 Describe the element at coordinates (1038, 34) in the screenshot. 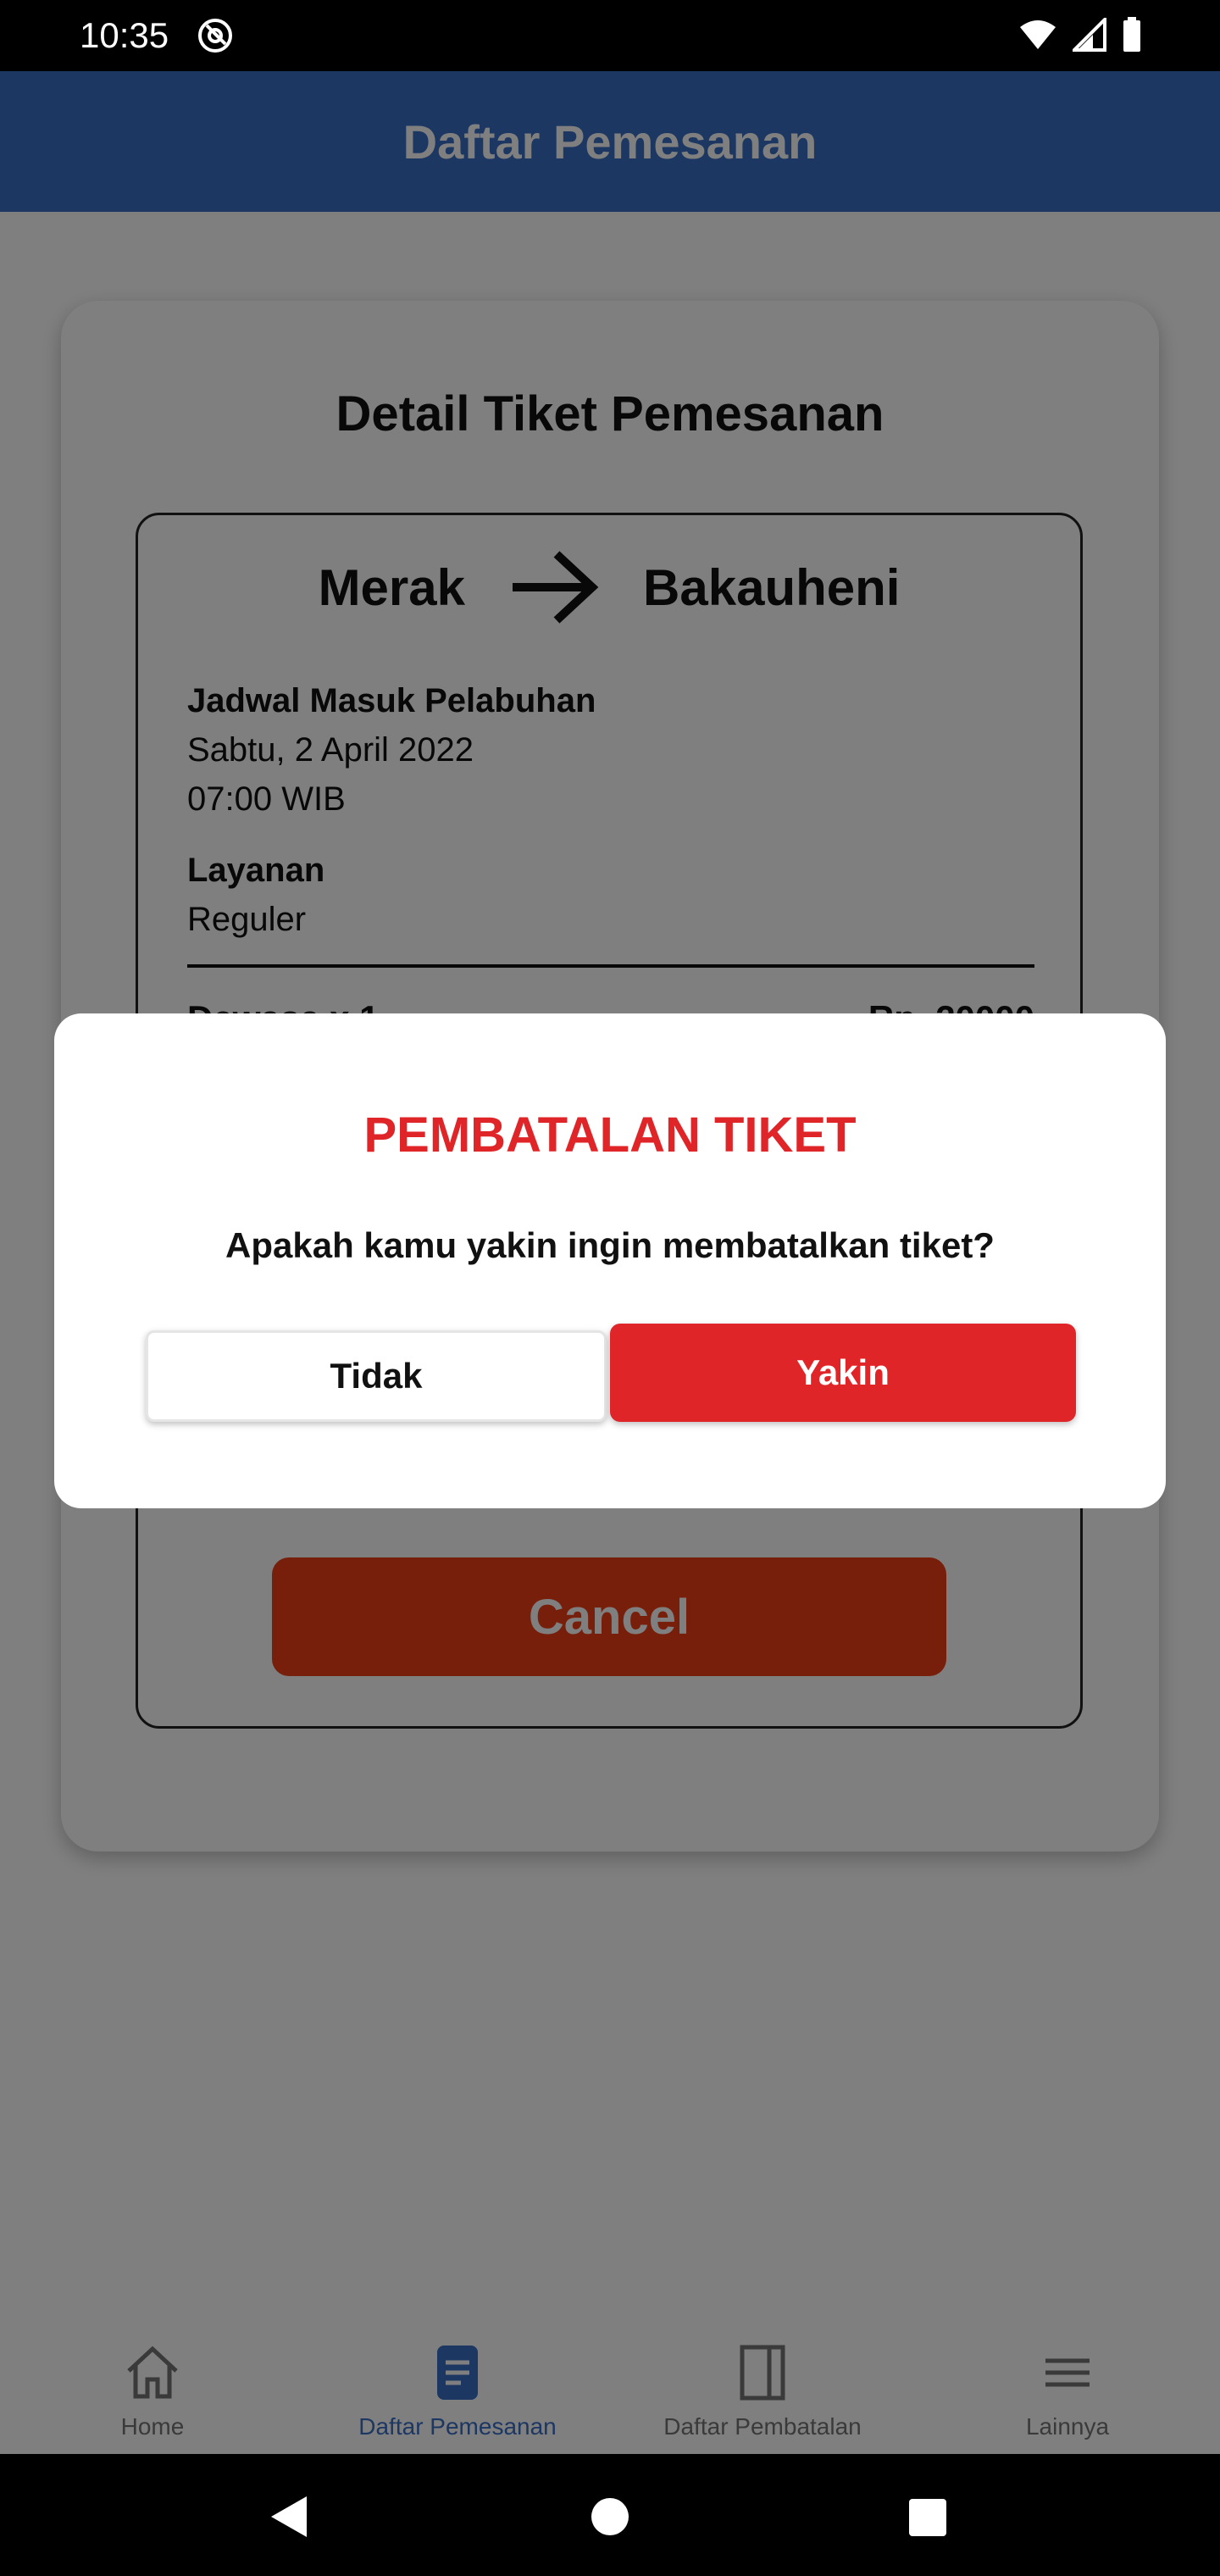

I see `wifi-icon` at that location.